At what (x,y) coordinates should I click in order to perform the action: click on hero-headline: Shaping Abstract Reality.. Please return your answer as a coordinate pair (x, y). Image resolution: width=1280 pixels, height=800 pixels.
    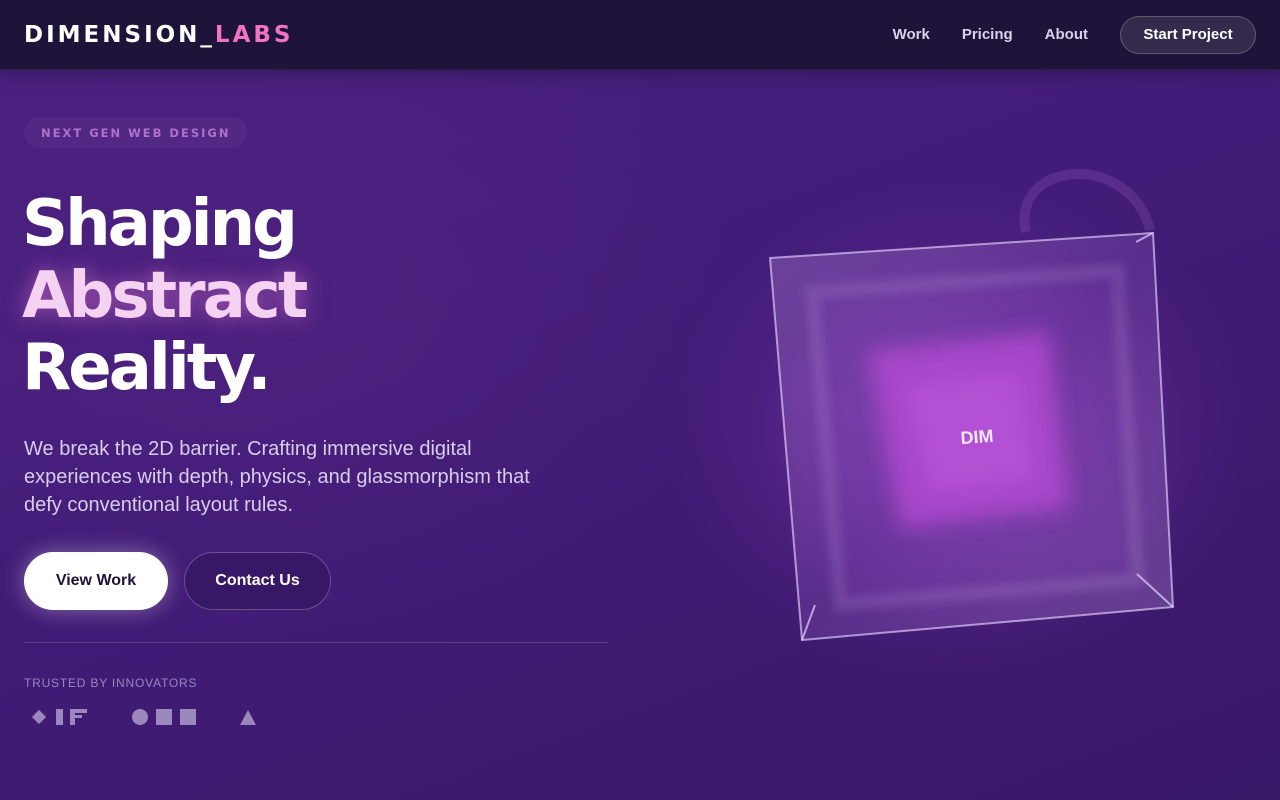
    Looking at the image, I should click on (165, 296).